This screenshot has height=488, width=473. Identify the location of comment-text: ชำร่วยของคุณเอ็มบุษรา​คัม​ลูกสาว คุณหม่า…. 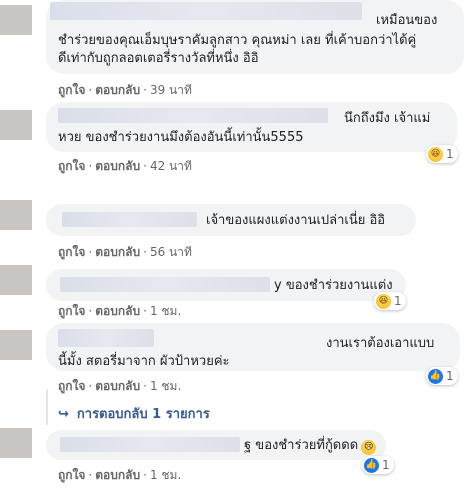
(237, 40).